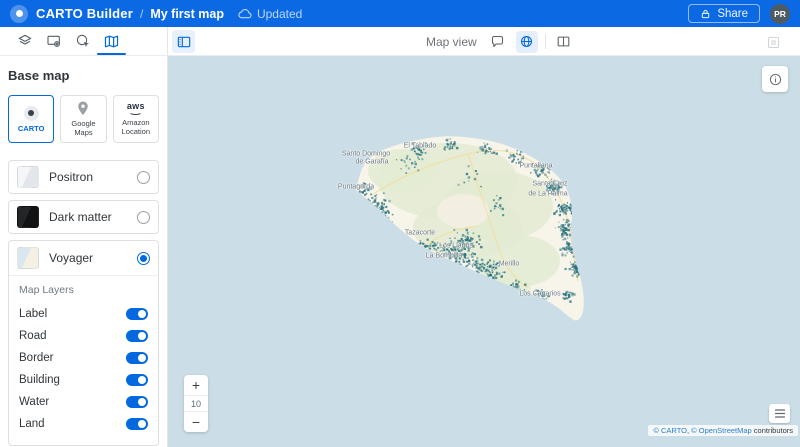 This screenshot has width=800, height=447. I want to click on tab-layers, so click(24, 41).